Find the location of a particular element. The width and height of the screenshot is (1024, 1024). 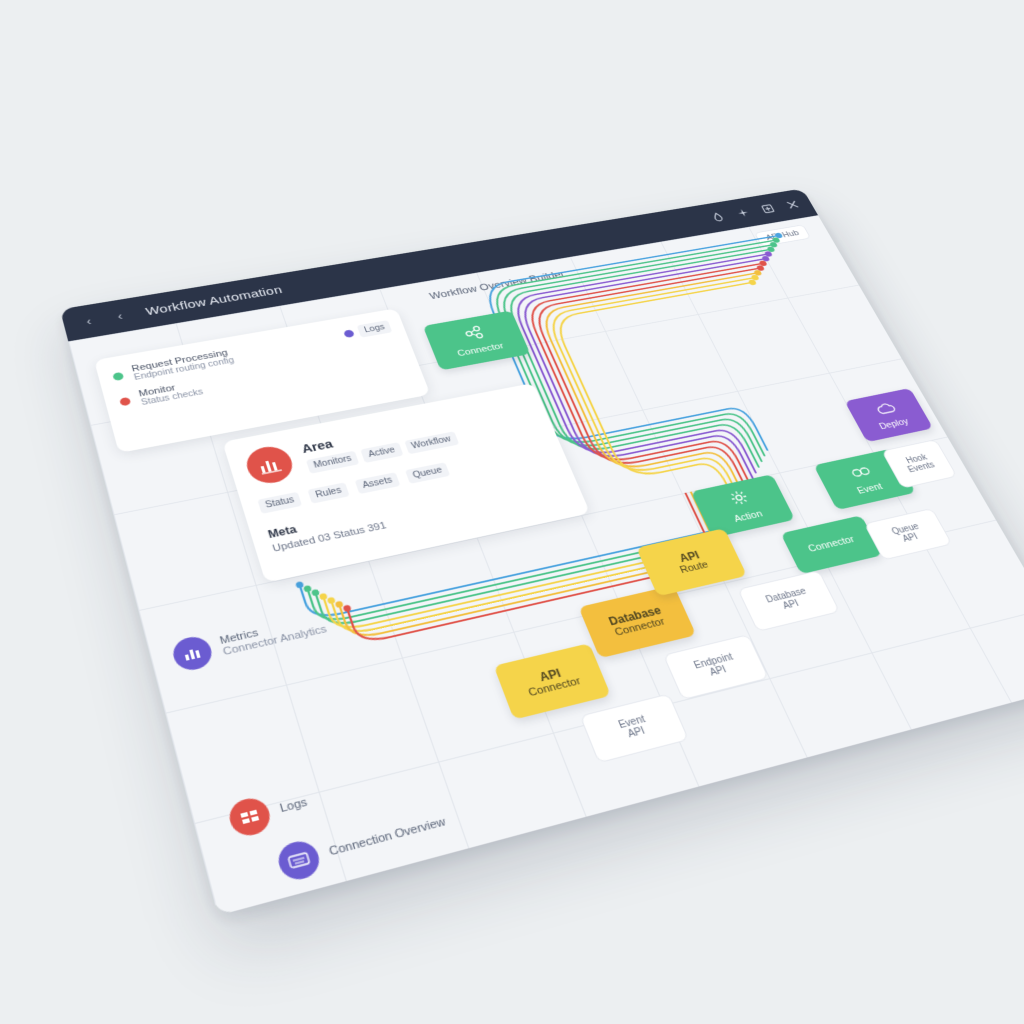

connector-node-label: Connector is located at coordinates (831, 544).